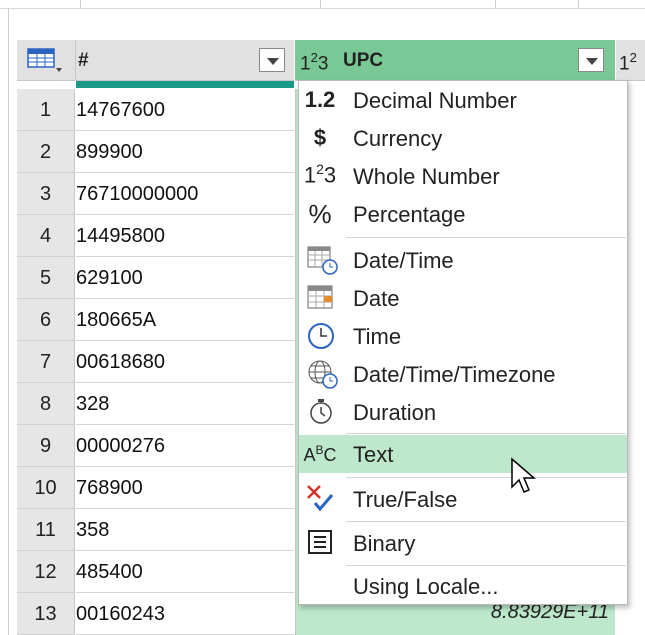 Image resolution: width=645 pixels, height=635 pixels. I want to click on time-icon, so click(321, 336).